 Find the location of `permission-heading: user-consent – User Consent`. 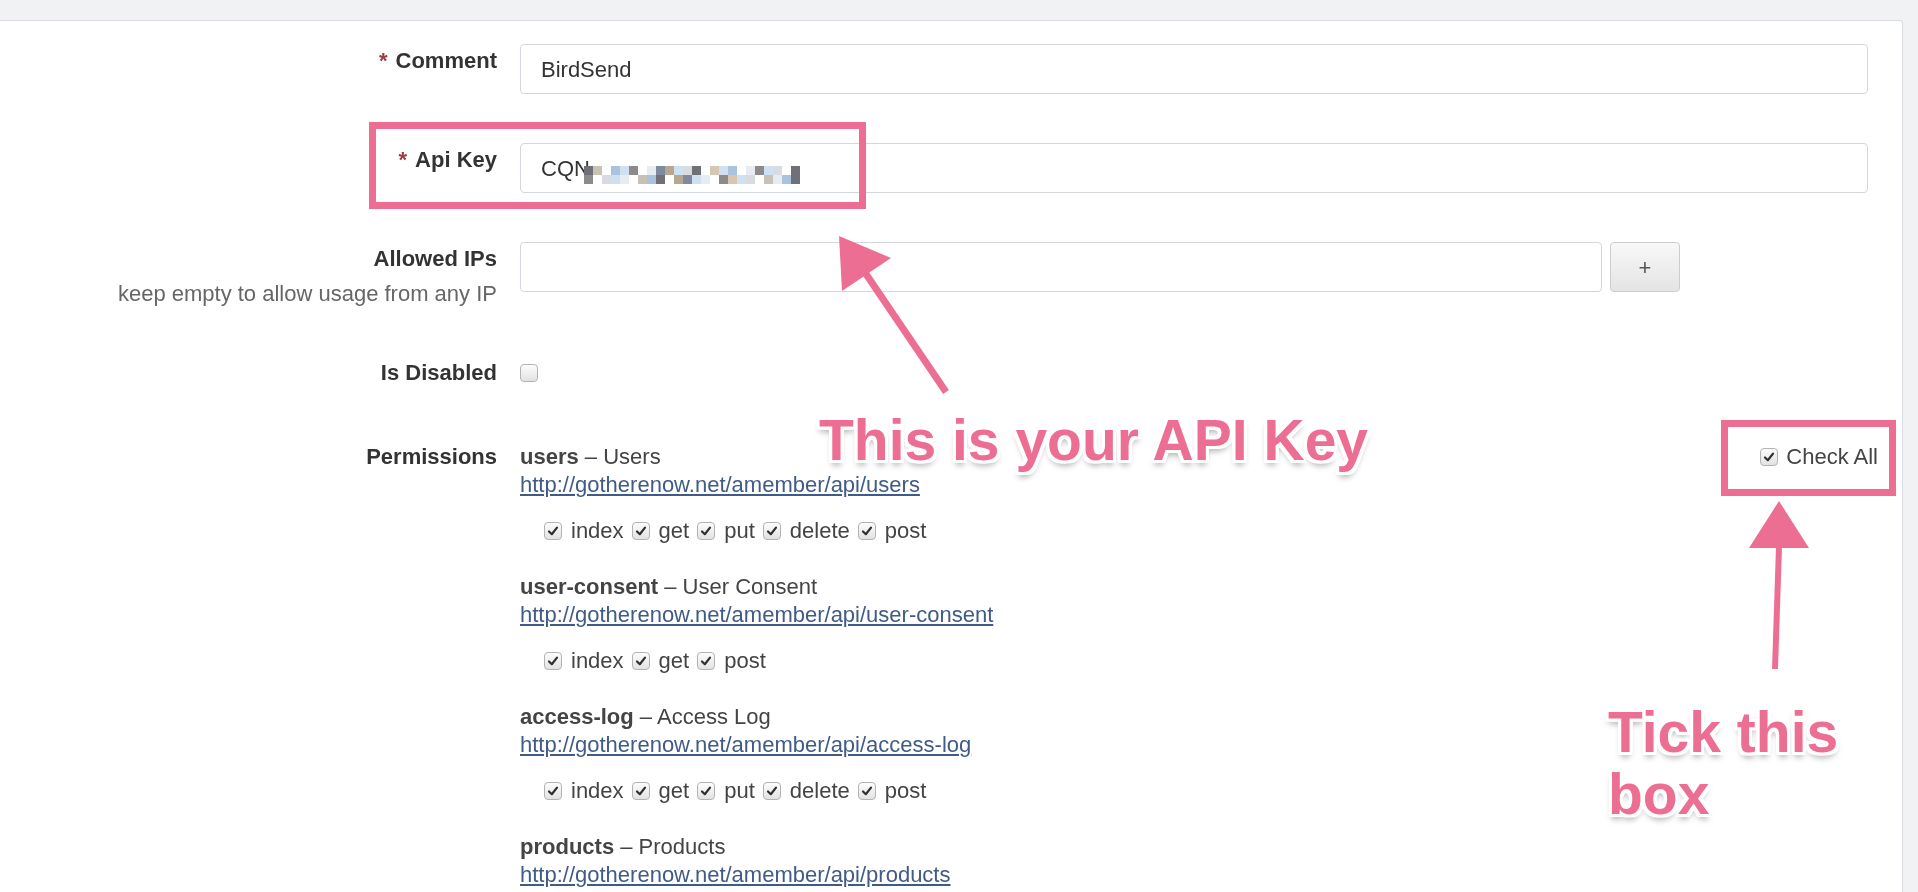

permission-heading: user-consent – User Consent is located at coordinates (669, 587).